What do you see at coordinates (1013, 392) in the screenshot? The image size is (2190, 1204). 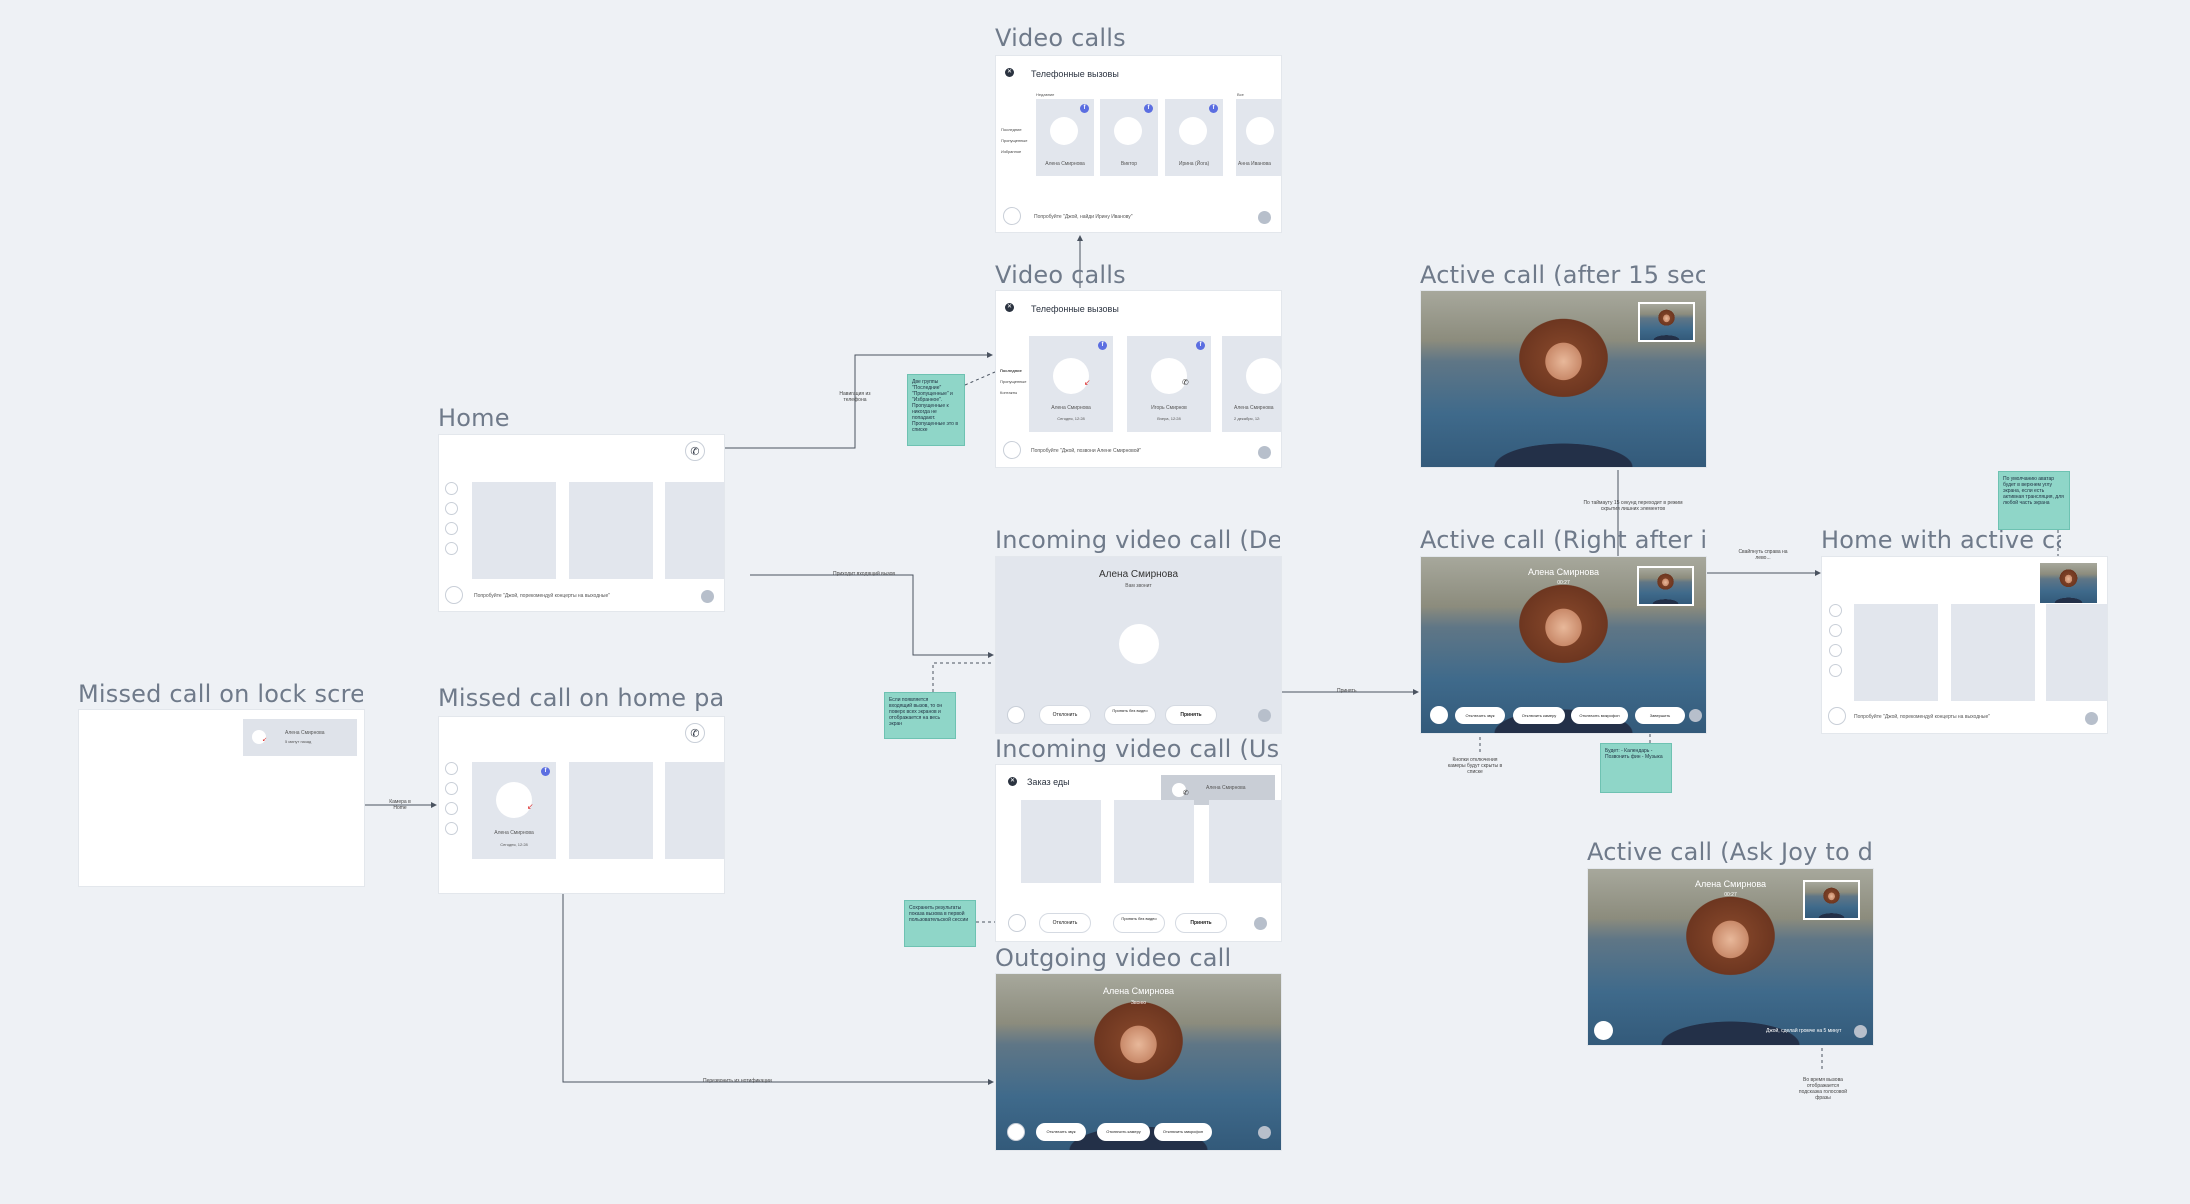 I see `side-item: Контакты` at bounding box center [1013, 392].